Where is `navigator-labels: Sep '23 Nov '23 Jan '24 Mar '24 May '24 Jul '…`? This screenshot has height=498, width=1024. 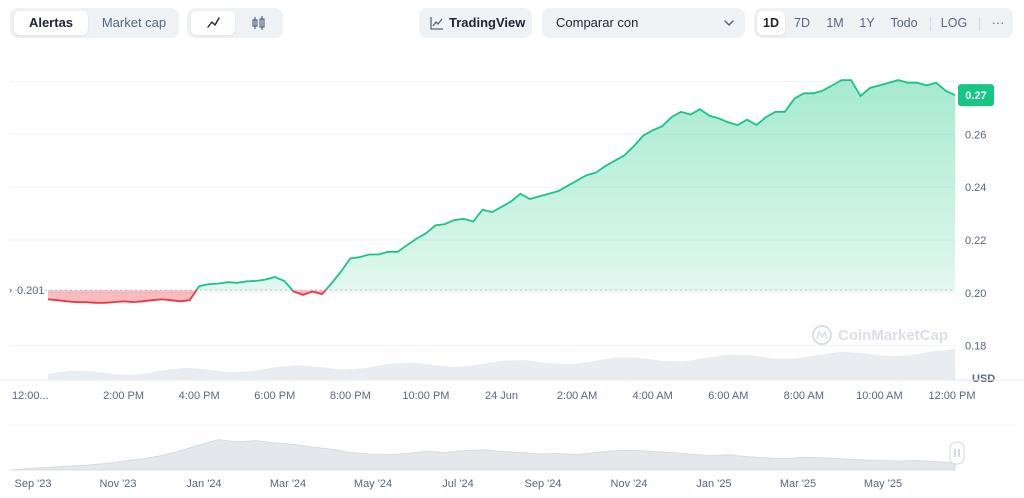 navigator-labels: Sep '23 Nov '23 Jan '24 Mar '24 May '24 Jul '… is located at coordinates (459, 484).